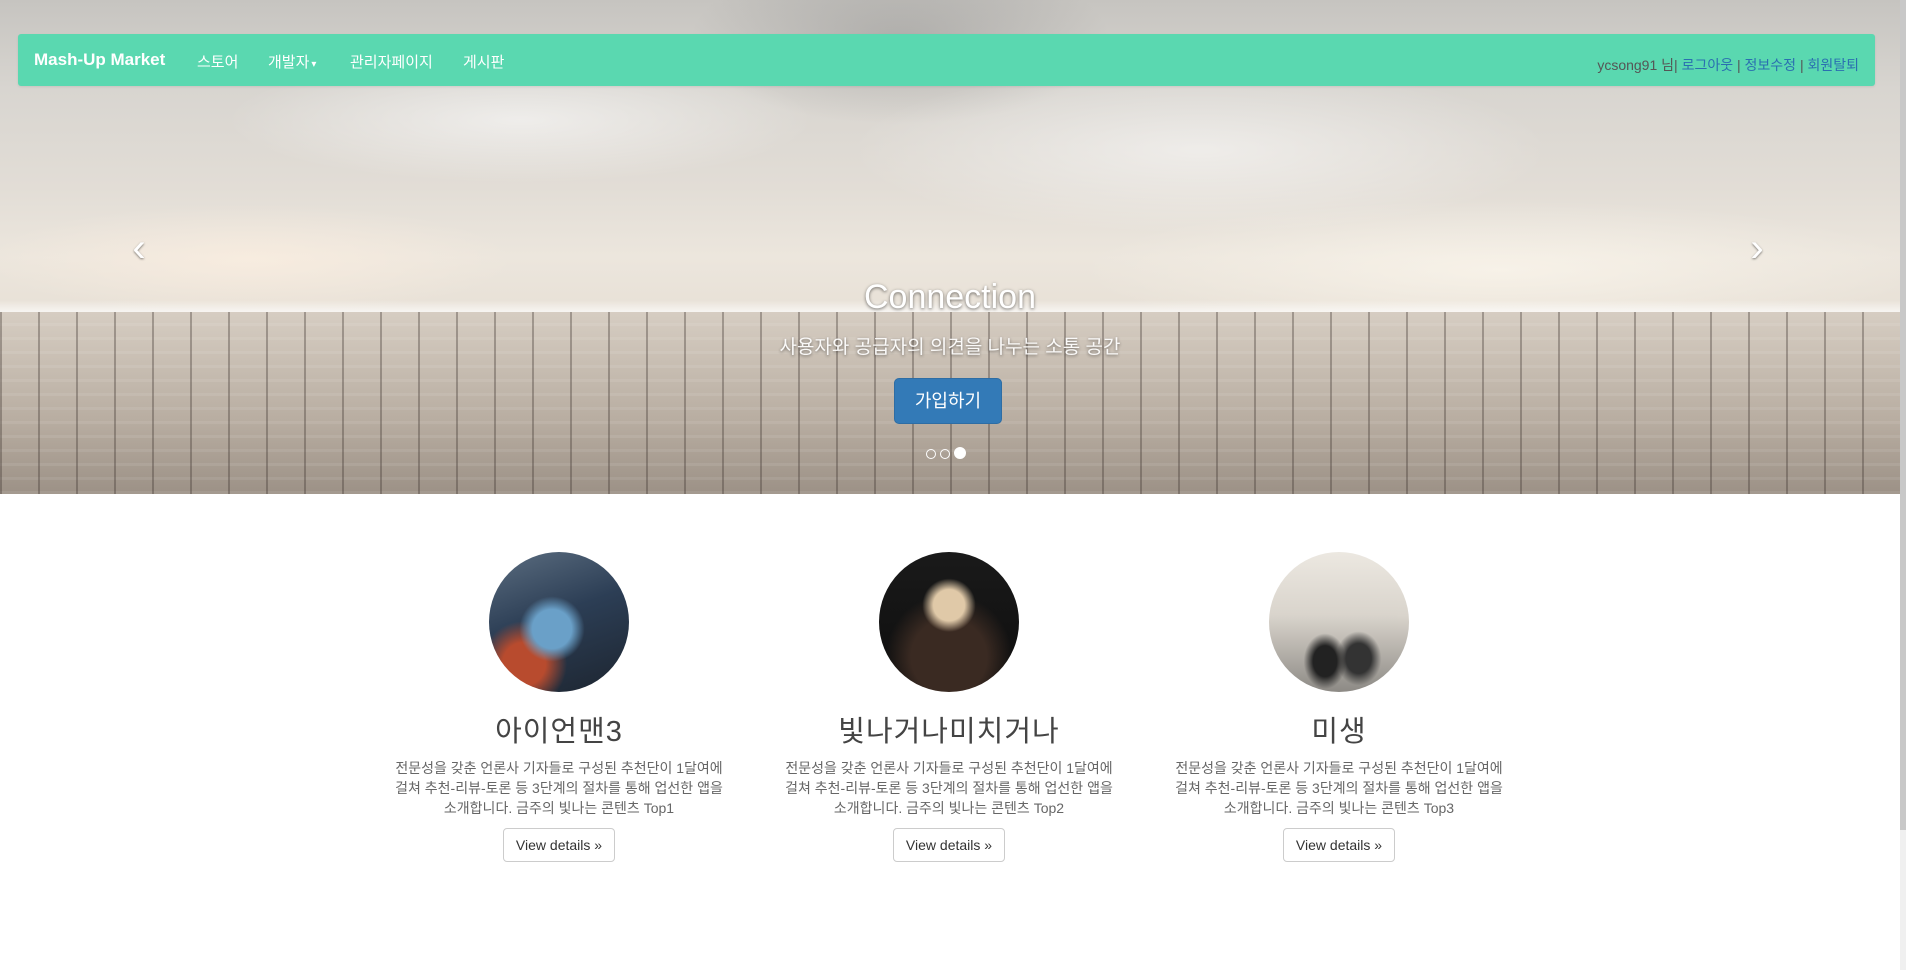 This screenshot has width=1906, height=970. I want to click on page-scrollbar, so click(1903, 485).